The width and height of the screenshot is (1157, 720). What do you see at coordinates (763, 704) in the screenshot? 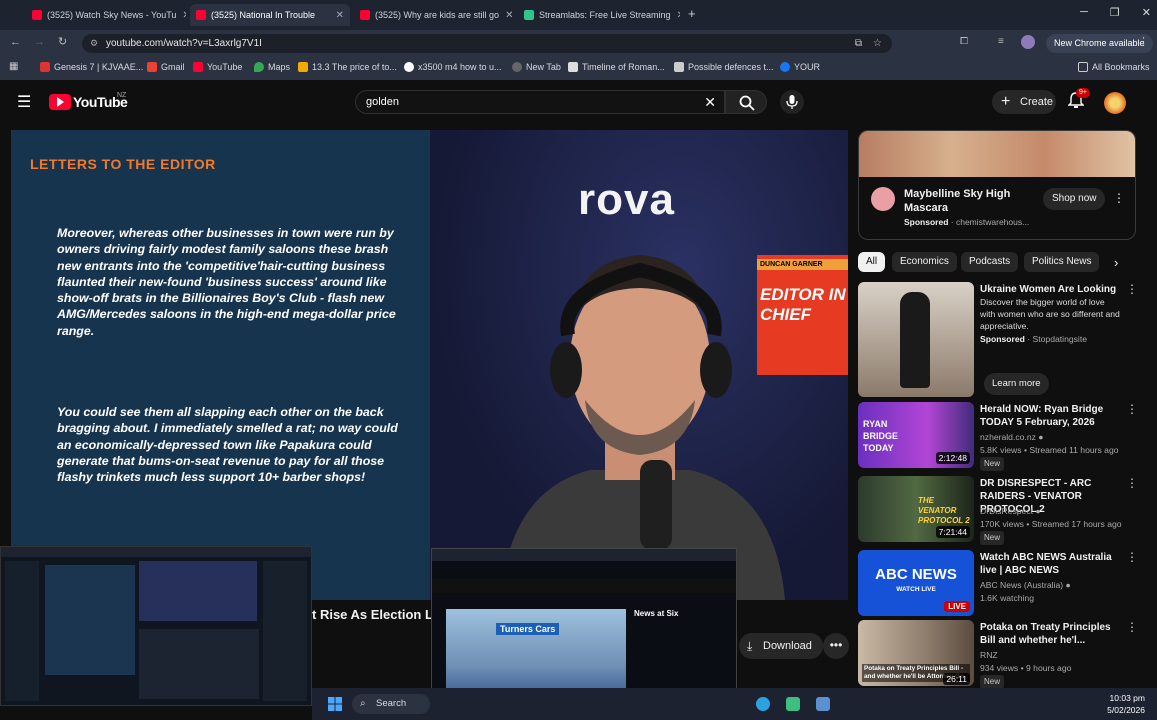
I see `telegram-icon` at bounding box center [763, 704].